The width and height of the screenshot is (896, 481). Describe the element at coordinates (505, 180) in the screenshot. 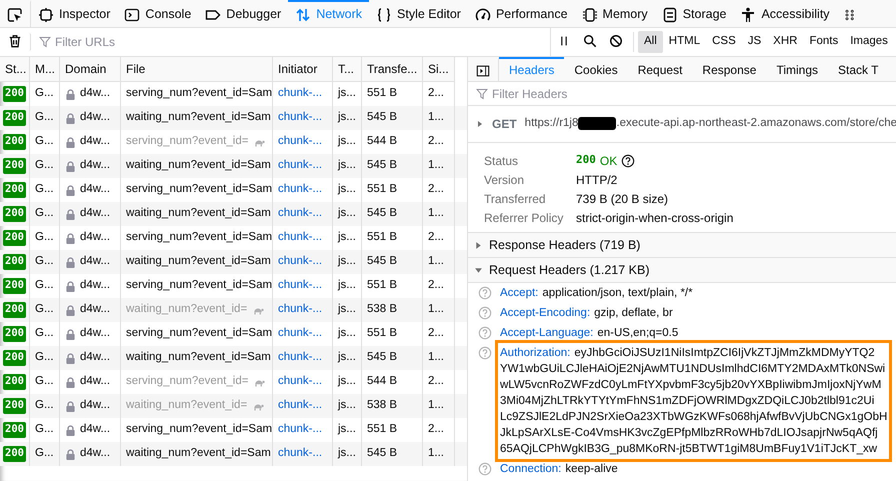

I see `summary-label: Version` at that location.